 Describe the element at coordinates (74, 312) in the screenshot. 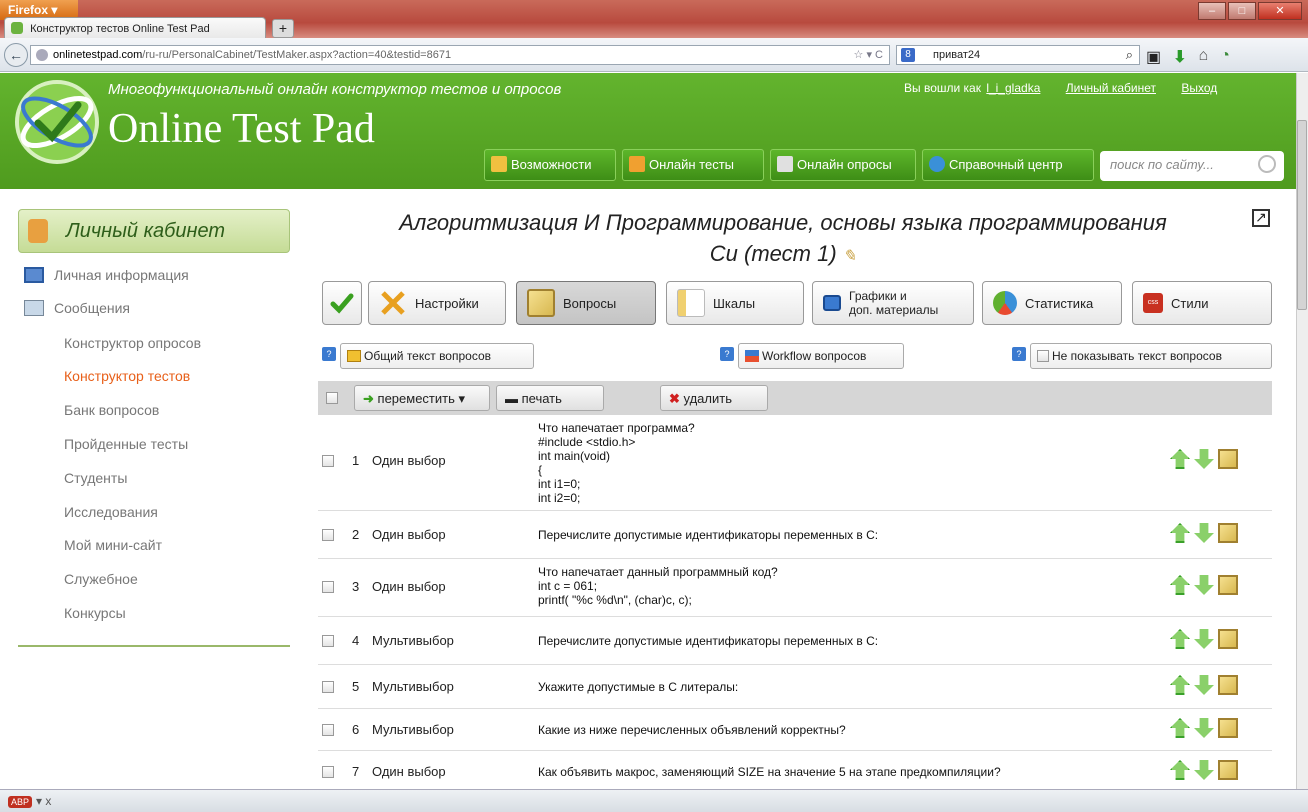

I see `sidebar-item-messages: Сообщения` at that location.